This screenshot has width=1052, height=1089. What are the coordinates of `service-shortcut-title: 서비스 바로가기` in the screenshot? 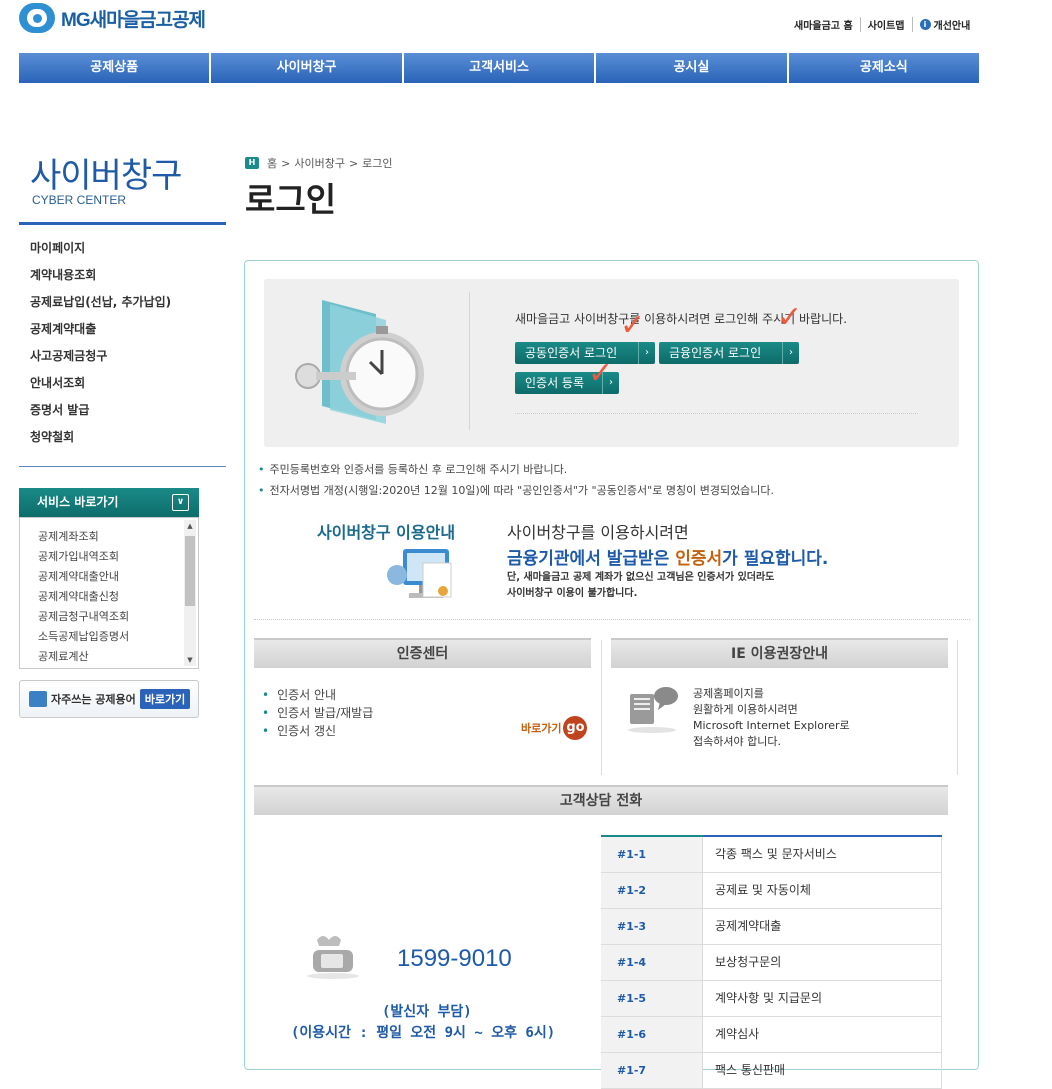 It's located at (78, 502).